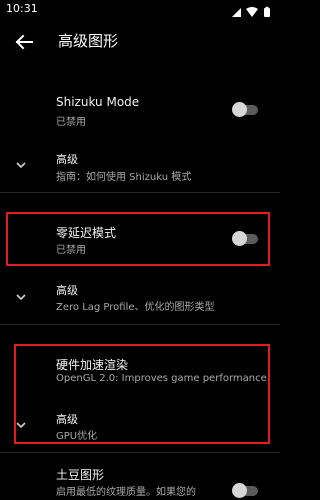 The width and height of the screenshot is (320, 500). I want to click on zero-lag-highlight-box, so click(138, 239).